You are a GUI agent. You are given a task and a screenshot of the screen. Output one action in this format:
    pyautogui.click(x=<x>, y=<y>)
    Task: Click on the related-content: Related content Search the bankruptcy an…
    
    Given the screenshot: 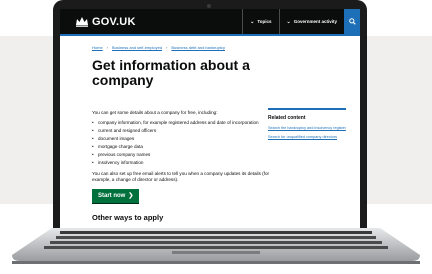 What is the action you would take?
    pyautogui.click(x=307, y=126)
    